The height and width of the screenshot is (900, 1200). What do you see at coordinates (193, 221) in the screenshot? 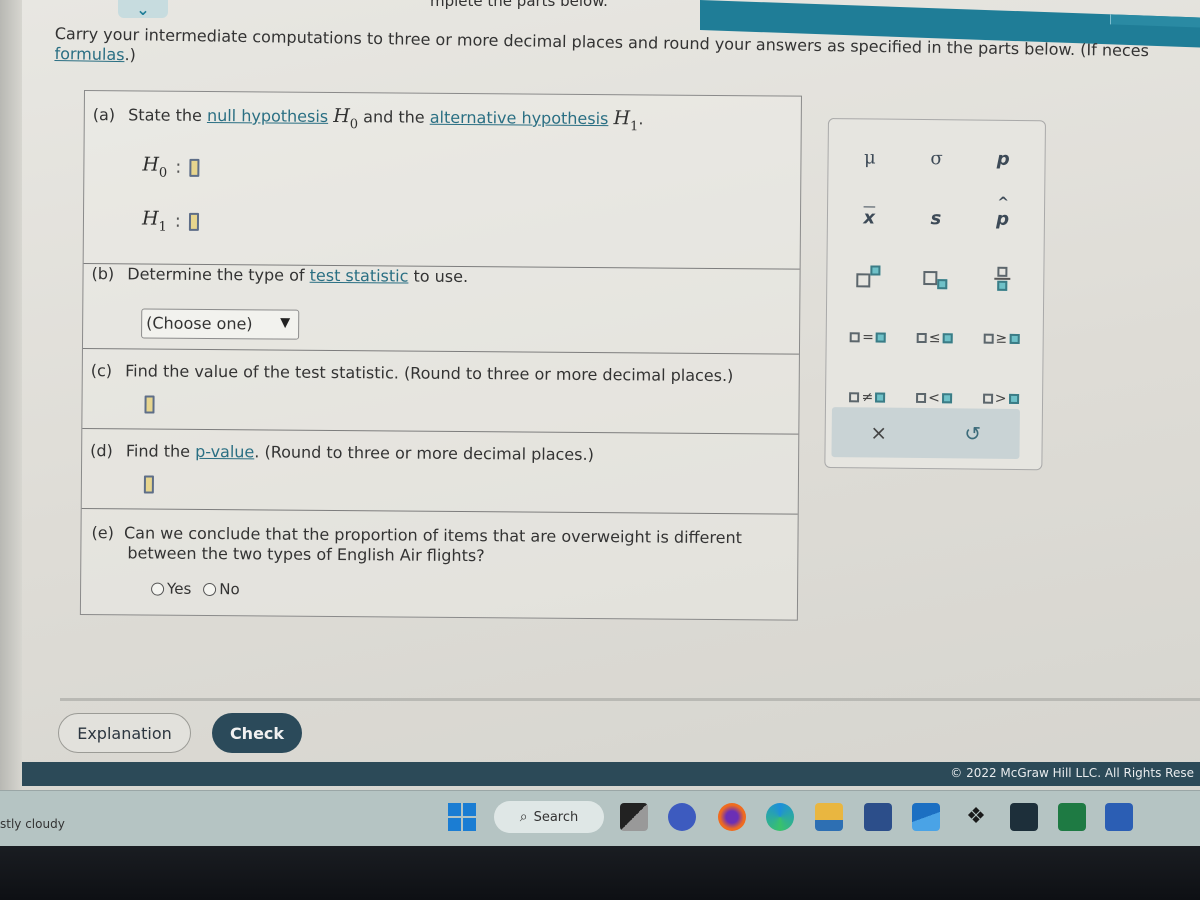
I see `h1-input` at bounding box center [193, 221].